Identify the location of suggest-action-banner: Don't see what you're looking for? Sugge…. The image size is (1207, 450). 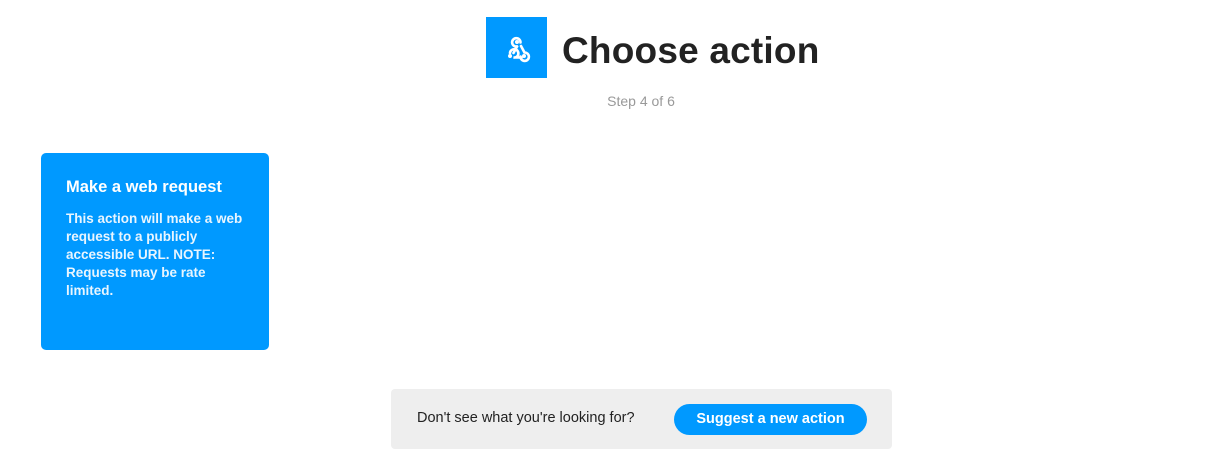
(641, 419).